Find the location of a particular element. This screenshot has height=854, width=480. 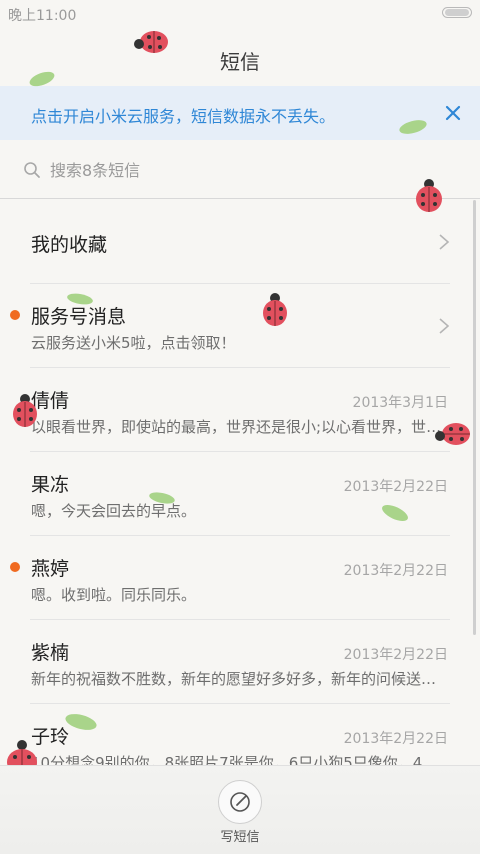

compose-label: 写短信 is located at coordinates (240, 837).